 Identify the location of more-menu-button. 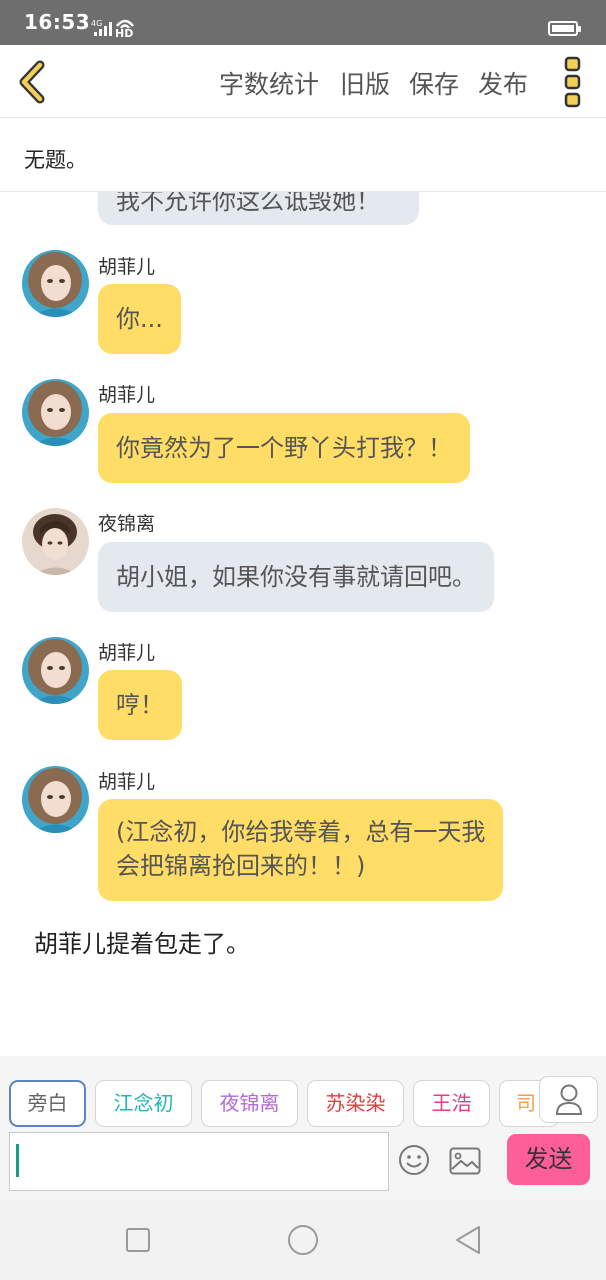
(573, 82).